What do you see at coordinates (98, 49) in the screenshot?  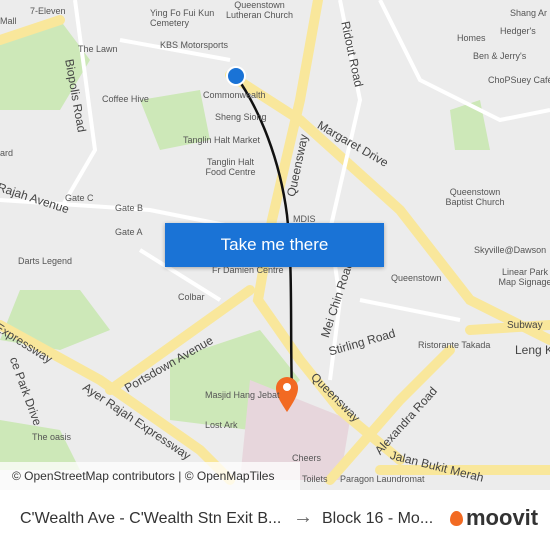 I see `poi-label: The Lawn` at bounding box center [98, 49].